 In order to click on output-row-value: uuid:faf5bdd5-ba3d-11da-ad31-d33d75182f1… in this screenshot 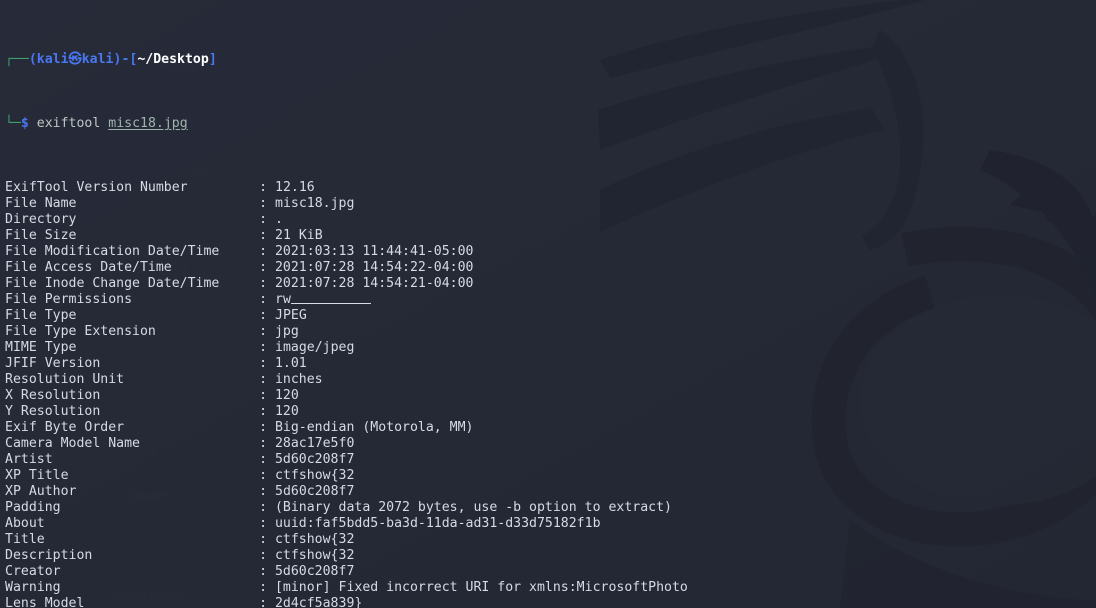, I will do `click(437, 523)`.